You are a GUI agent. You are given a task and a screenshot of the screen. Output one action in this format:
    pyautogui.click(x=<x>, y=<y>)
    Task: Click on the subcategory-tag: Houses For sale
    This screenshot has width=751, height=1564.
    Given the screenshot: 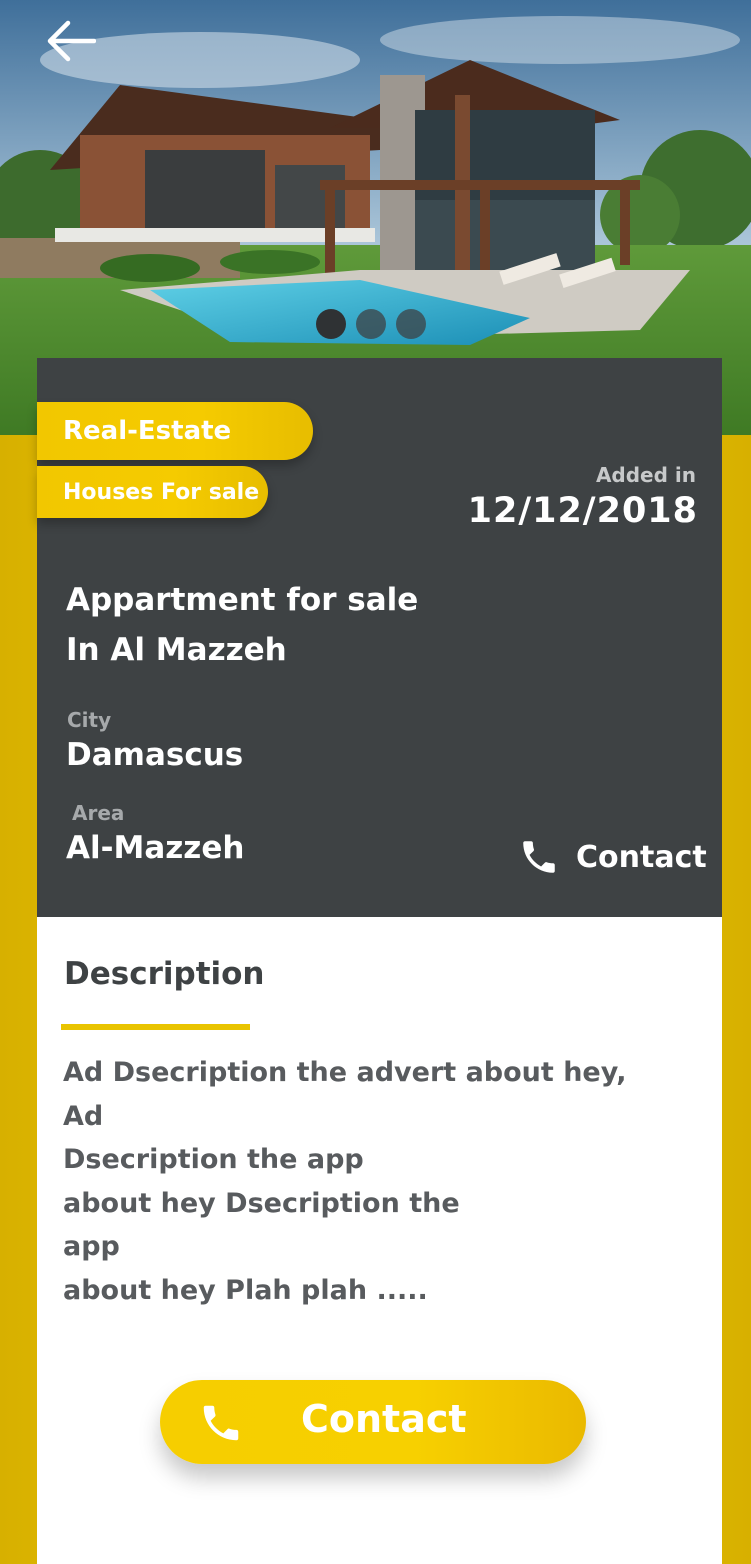 What is the action you would take?
    pyautogui.click(x=152, y=492)
    